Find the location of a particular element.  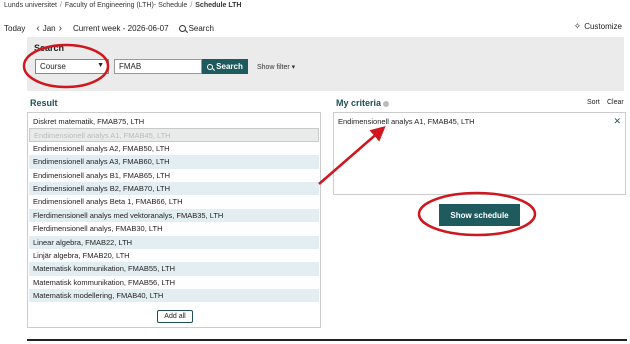

search-button-label: Search is located at coordinates (229, 66).